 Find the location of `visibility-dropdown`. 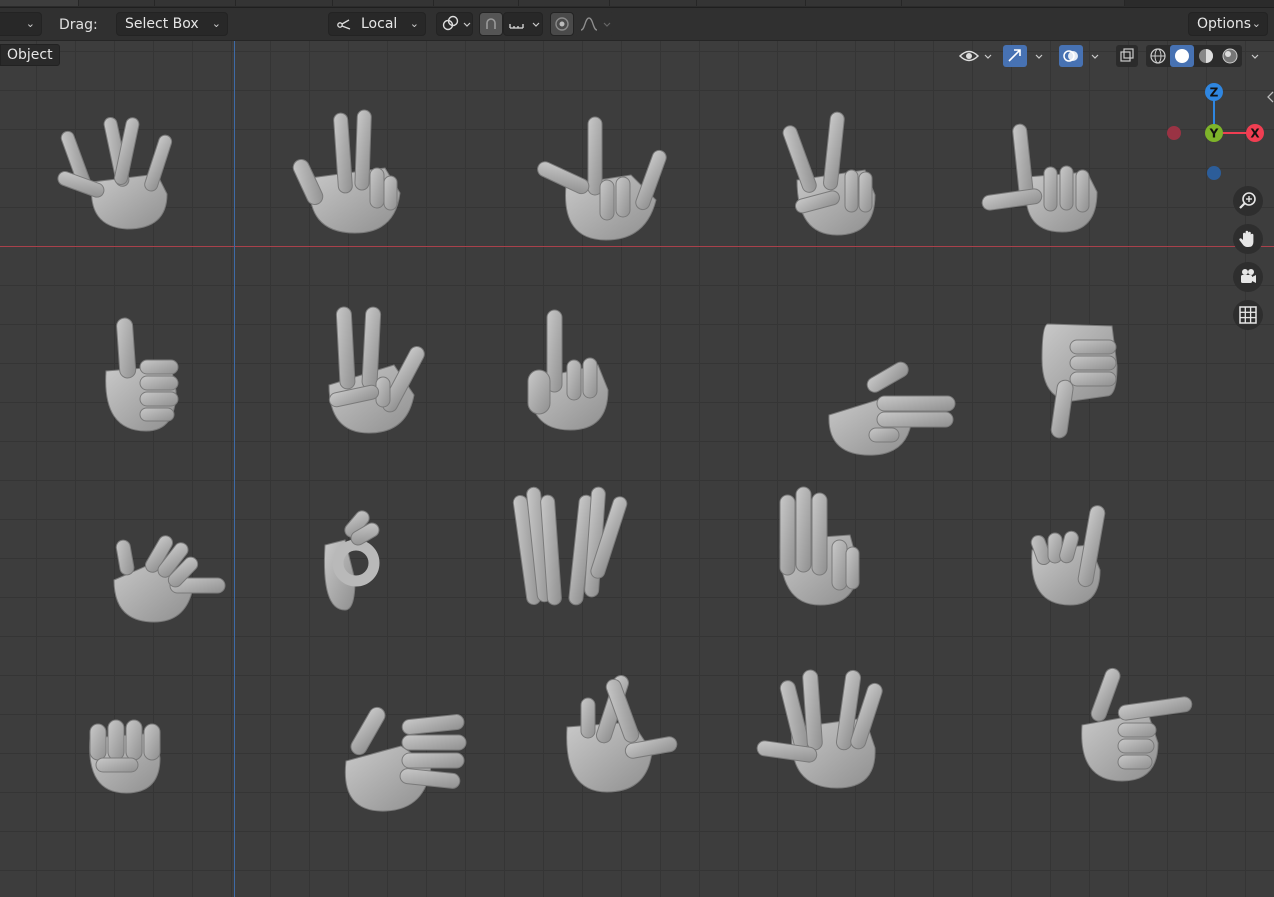

visibility-dropdown is located at coordinates (977, 56).